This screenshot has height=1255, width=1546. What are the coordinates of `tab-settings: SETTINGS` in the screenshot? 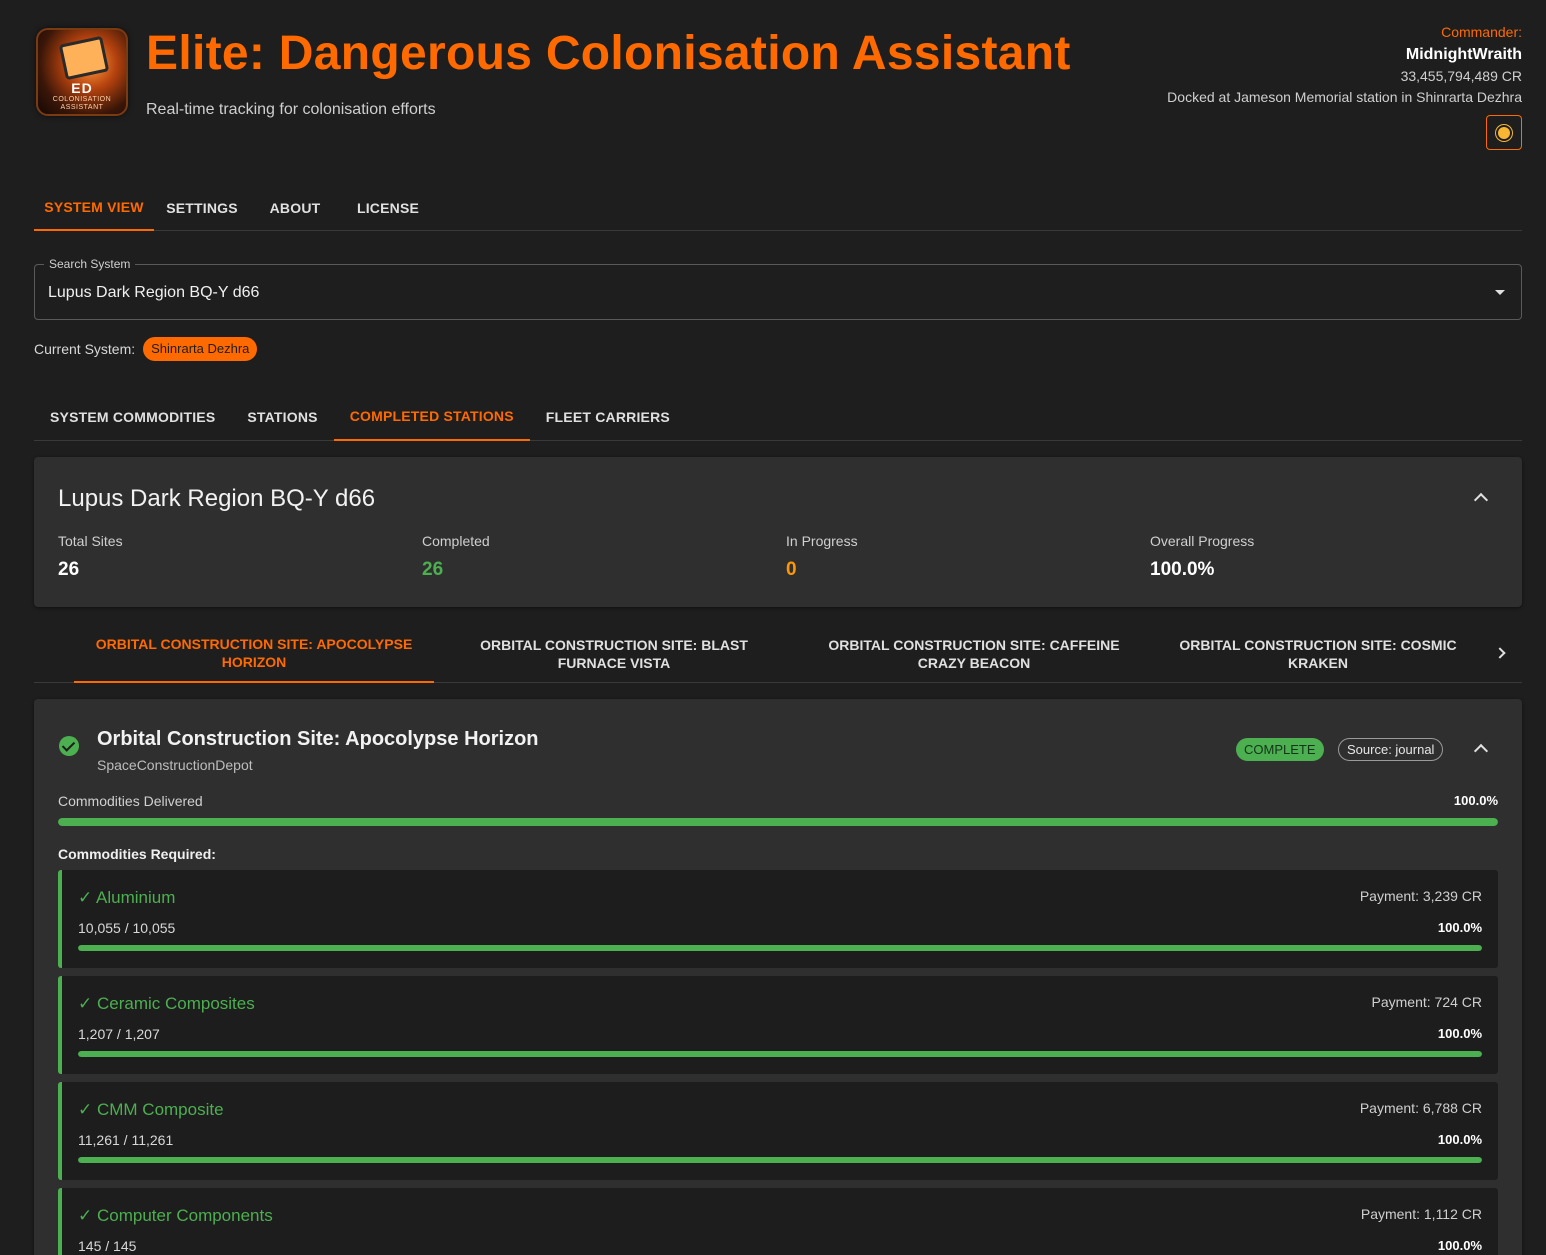 It's located at (202, 207).